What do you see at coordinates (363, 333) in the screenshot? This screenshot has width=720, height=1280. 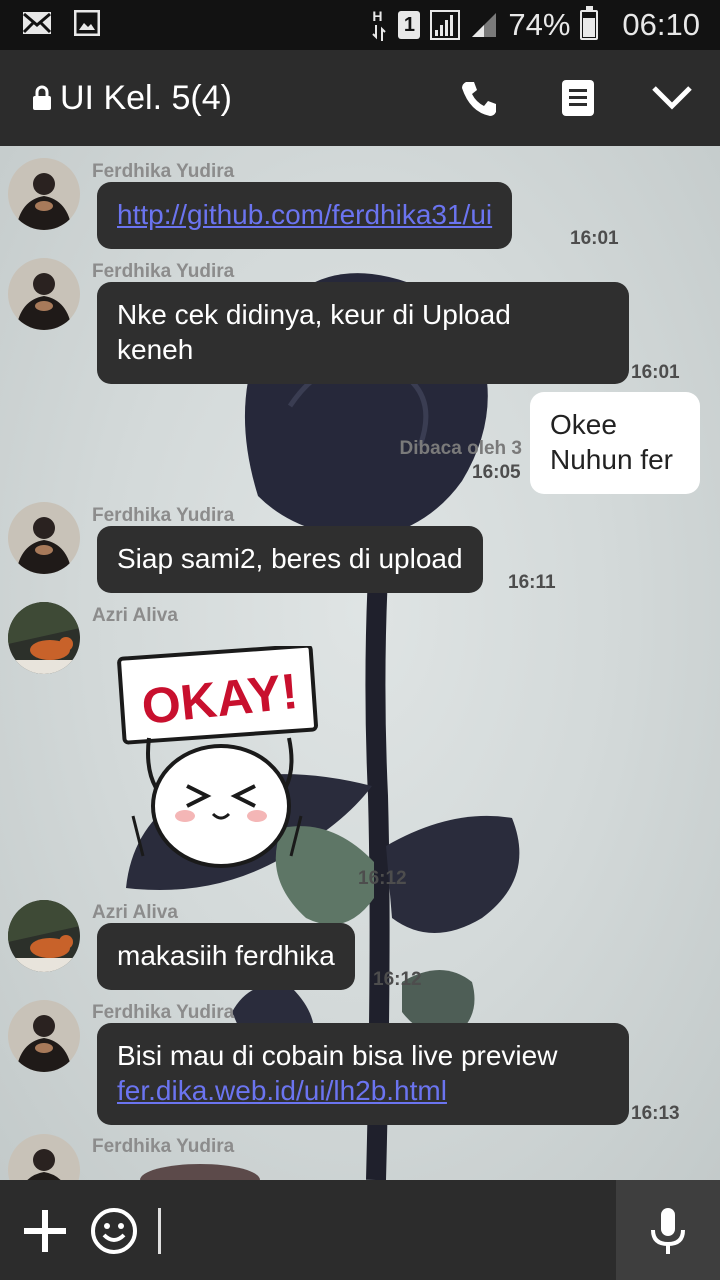 I see `message-bubble: Nke cek didinya, keur di Upload keneh` at bounding box center [363, 333].